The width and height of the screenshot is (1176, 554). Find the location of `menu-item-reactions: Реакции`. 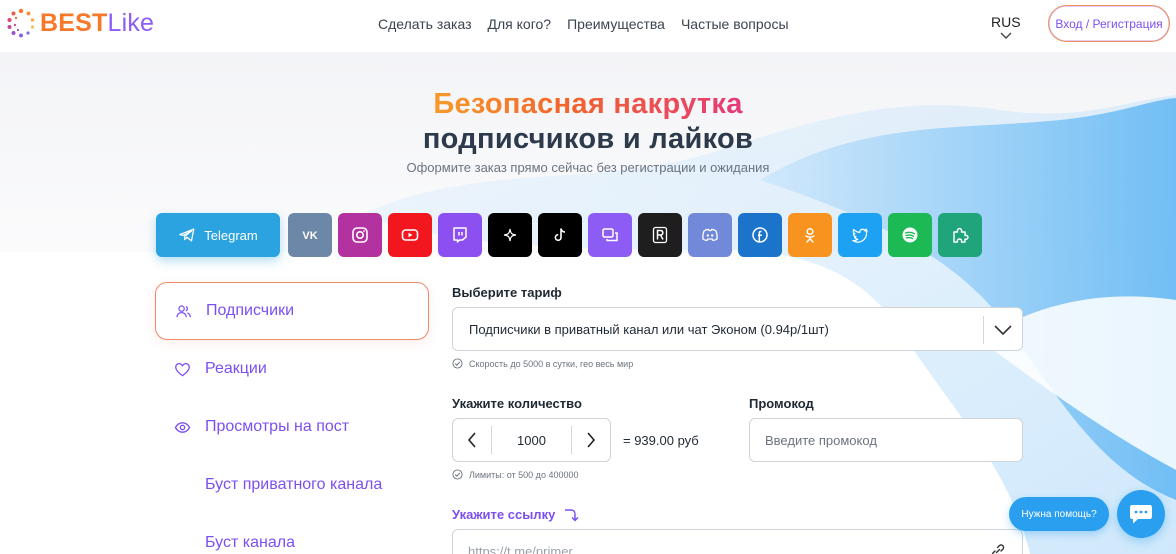

menu-item-reactions: Реакции is located at coordinates (292, 369).